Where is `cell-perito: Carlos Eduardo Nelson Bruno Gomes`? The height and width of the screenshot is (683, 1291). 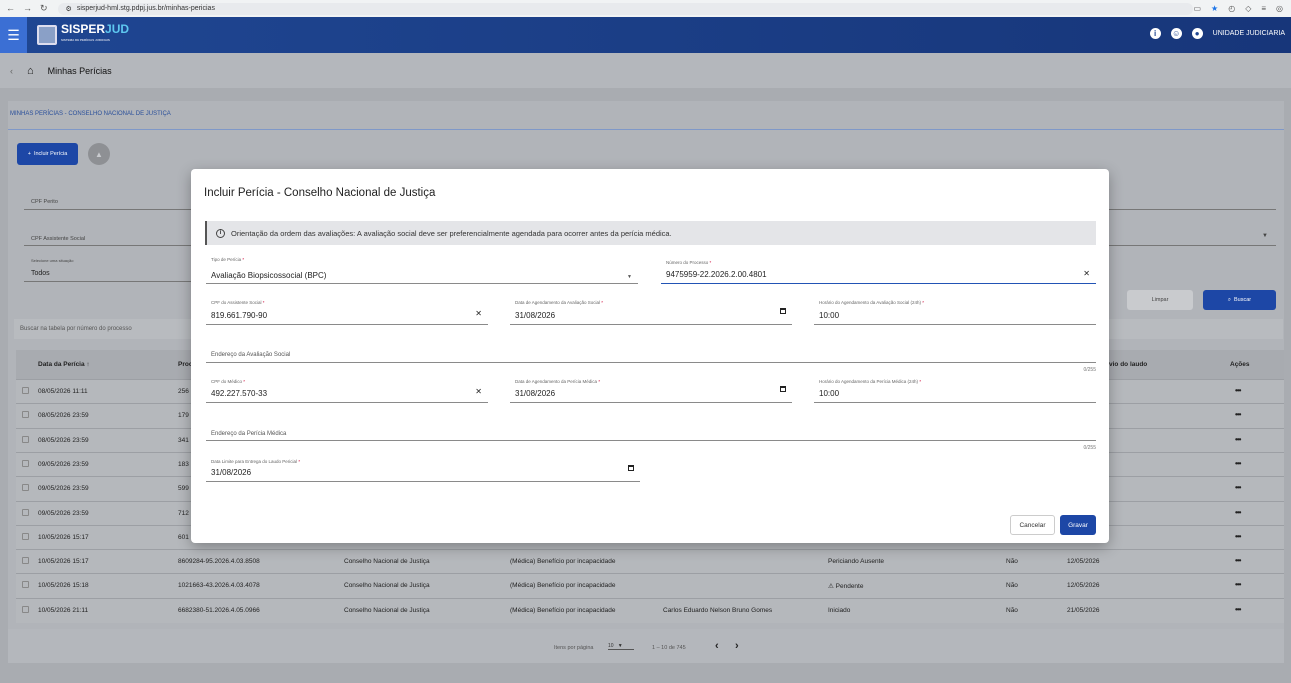 cell-perito: Carlos Eduardo Nelson Bruno Gomes is located at coordinates (718, 610).